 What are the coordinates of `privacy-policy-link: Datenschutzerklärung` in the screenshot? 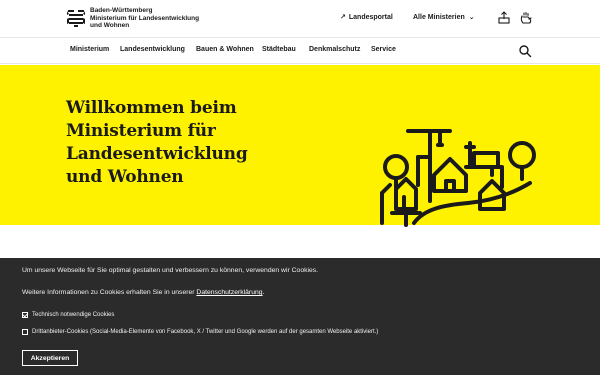 It's located at (229, 292).